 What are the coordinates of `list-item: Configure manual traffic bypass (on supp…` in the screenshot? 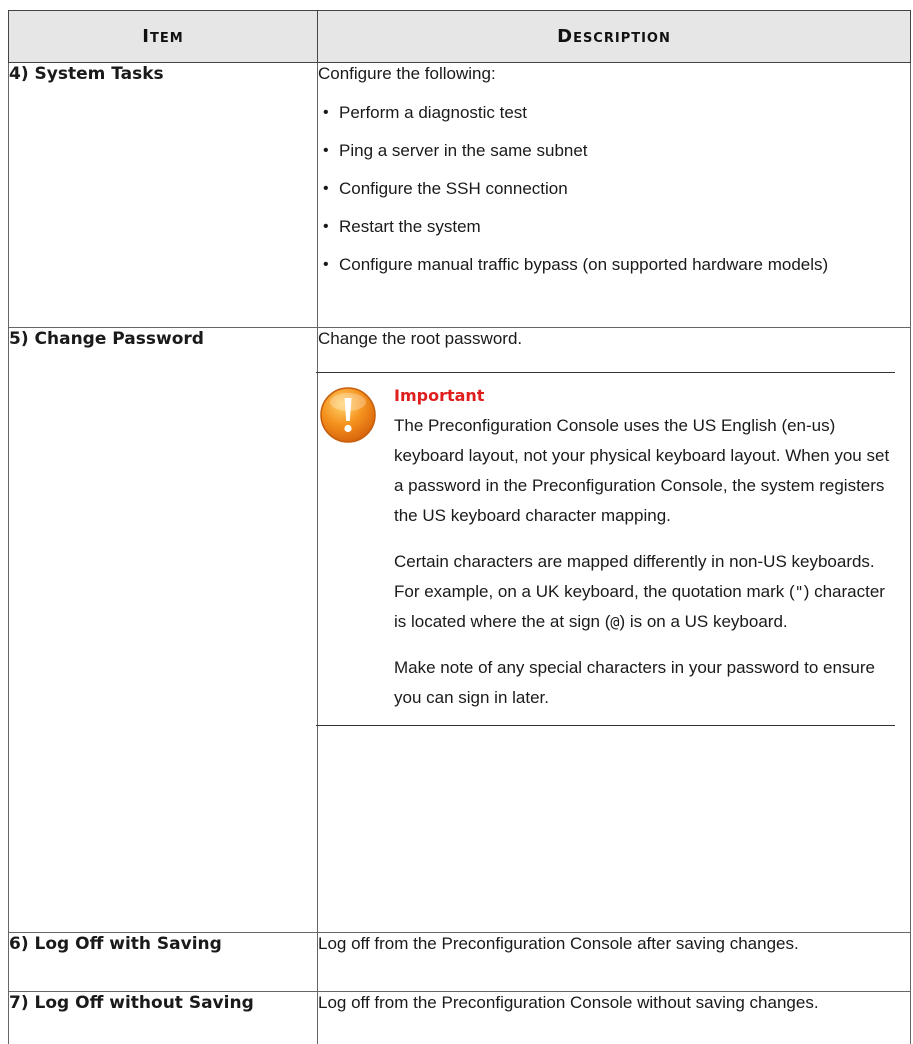 It's located at (616, 264).